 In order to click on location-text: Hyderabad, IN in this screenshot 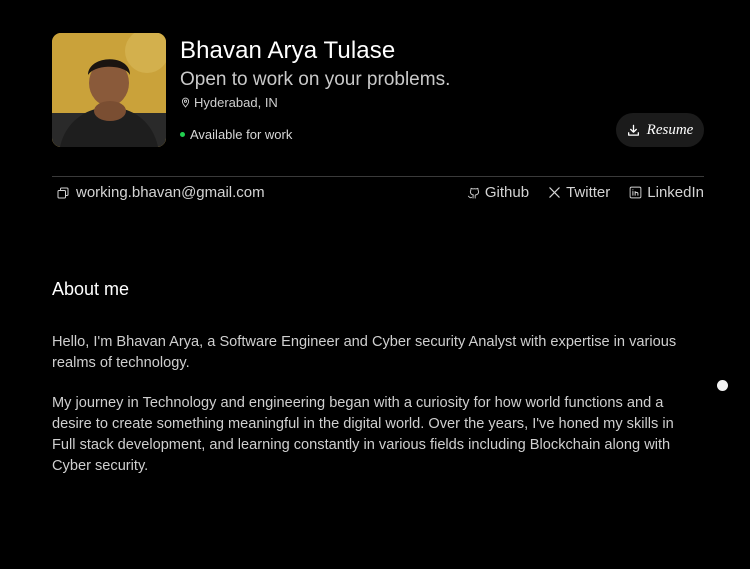, I will do `click(236, 102)`.